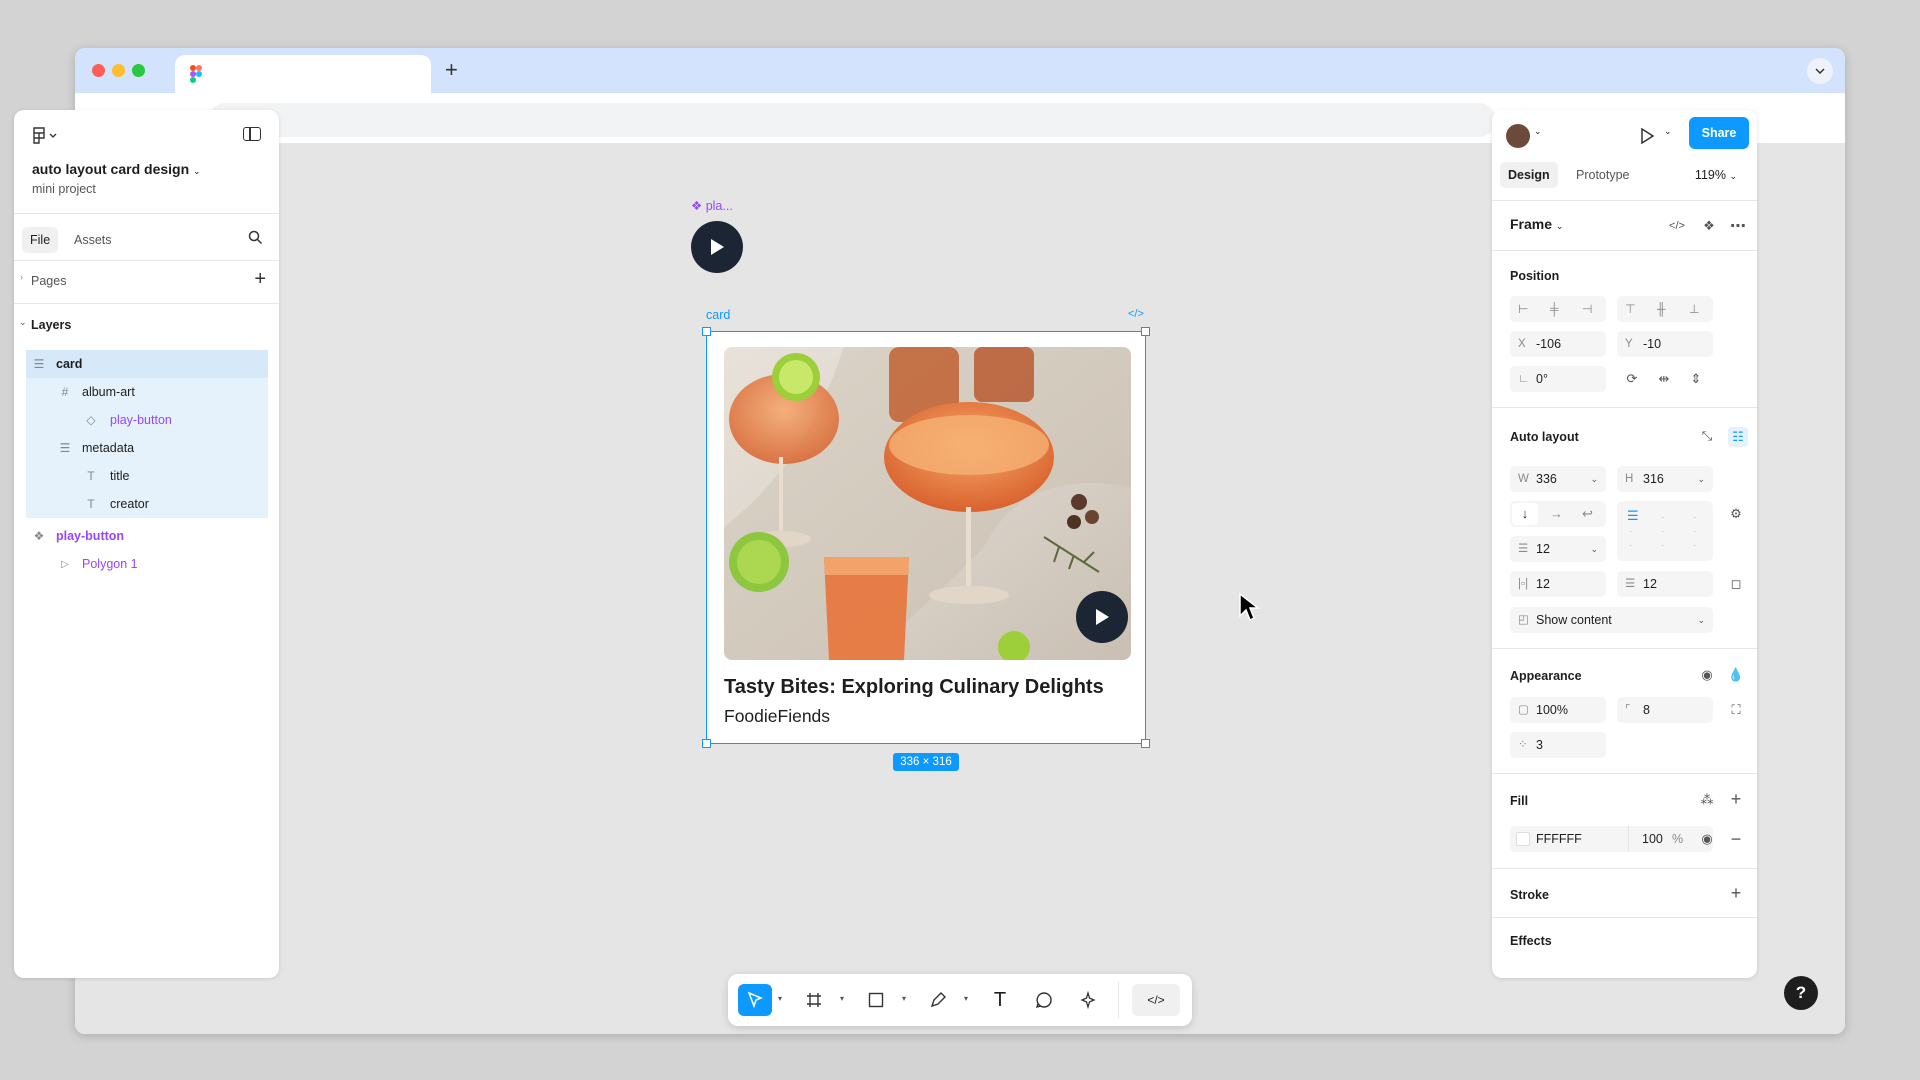 The height and width of the screenshot is (1080, 1920). I want to click on corner-radius-field: ⌜ 8, so click(1665, 710).